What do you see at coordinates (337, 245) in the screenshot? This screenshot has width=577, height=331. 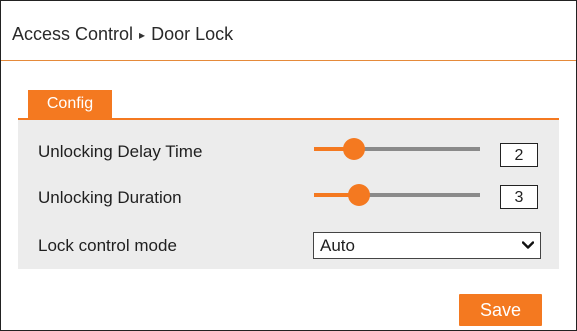 I see `lock-control-mode-selected: Auto` at bounding box center [337, 245].